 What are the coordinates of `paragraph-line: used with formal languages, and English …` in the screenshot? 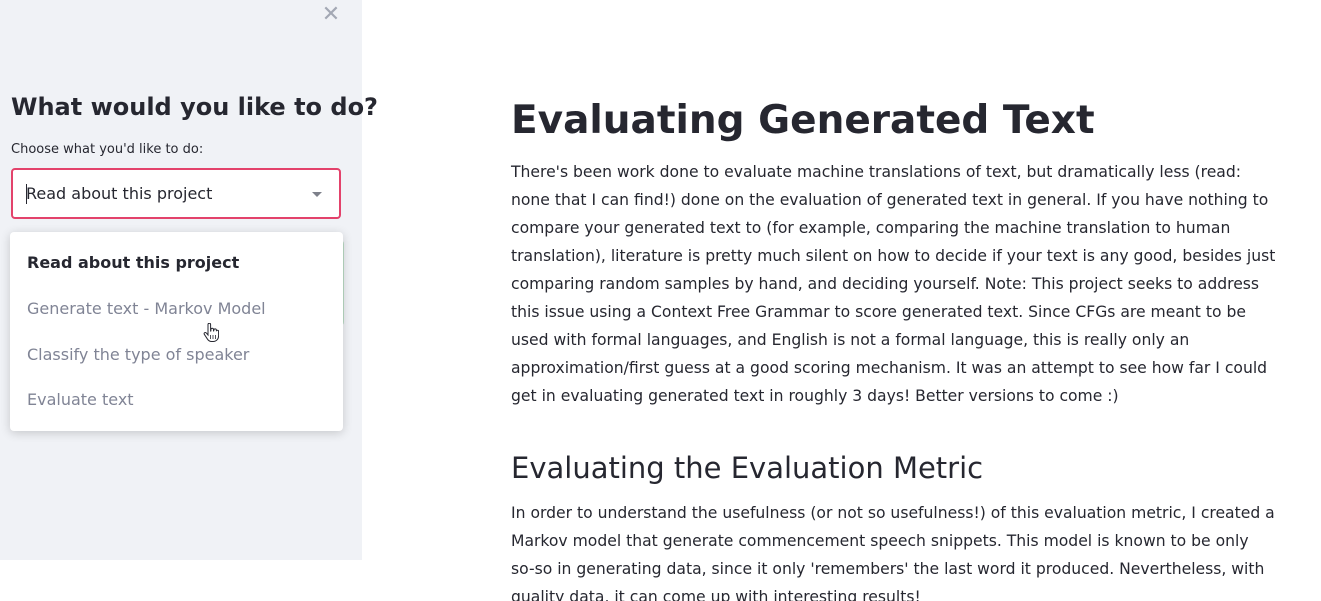 It's located at (850, 340).